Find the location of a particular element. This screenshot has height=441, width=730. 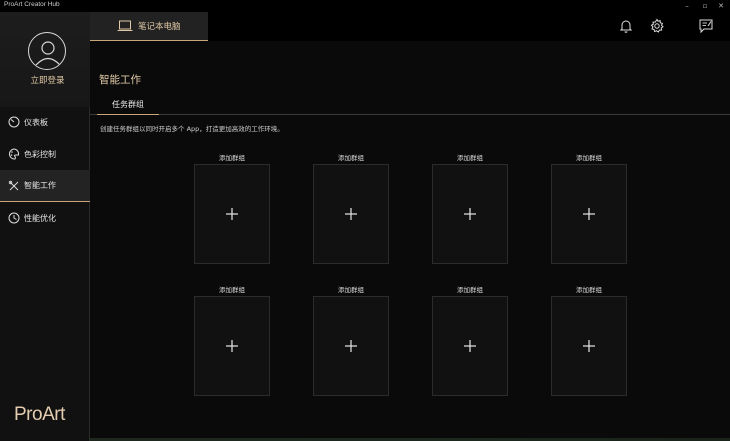

minimize-button: – is located at coordinates (687, 6).